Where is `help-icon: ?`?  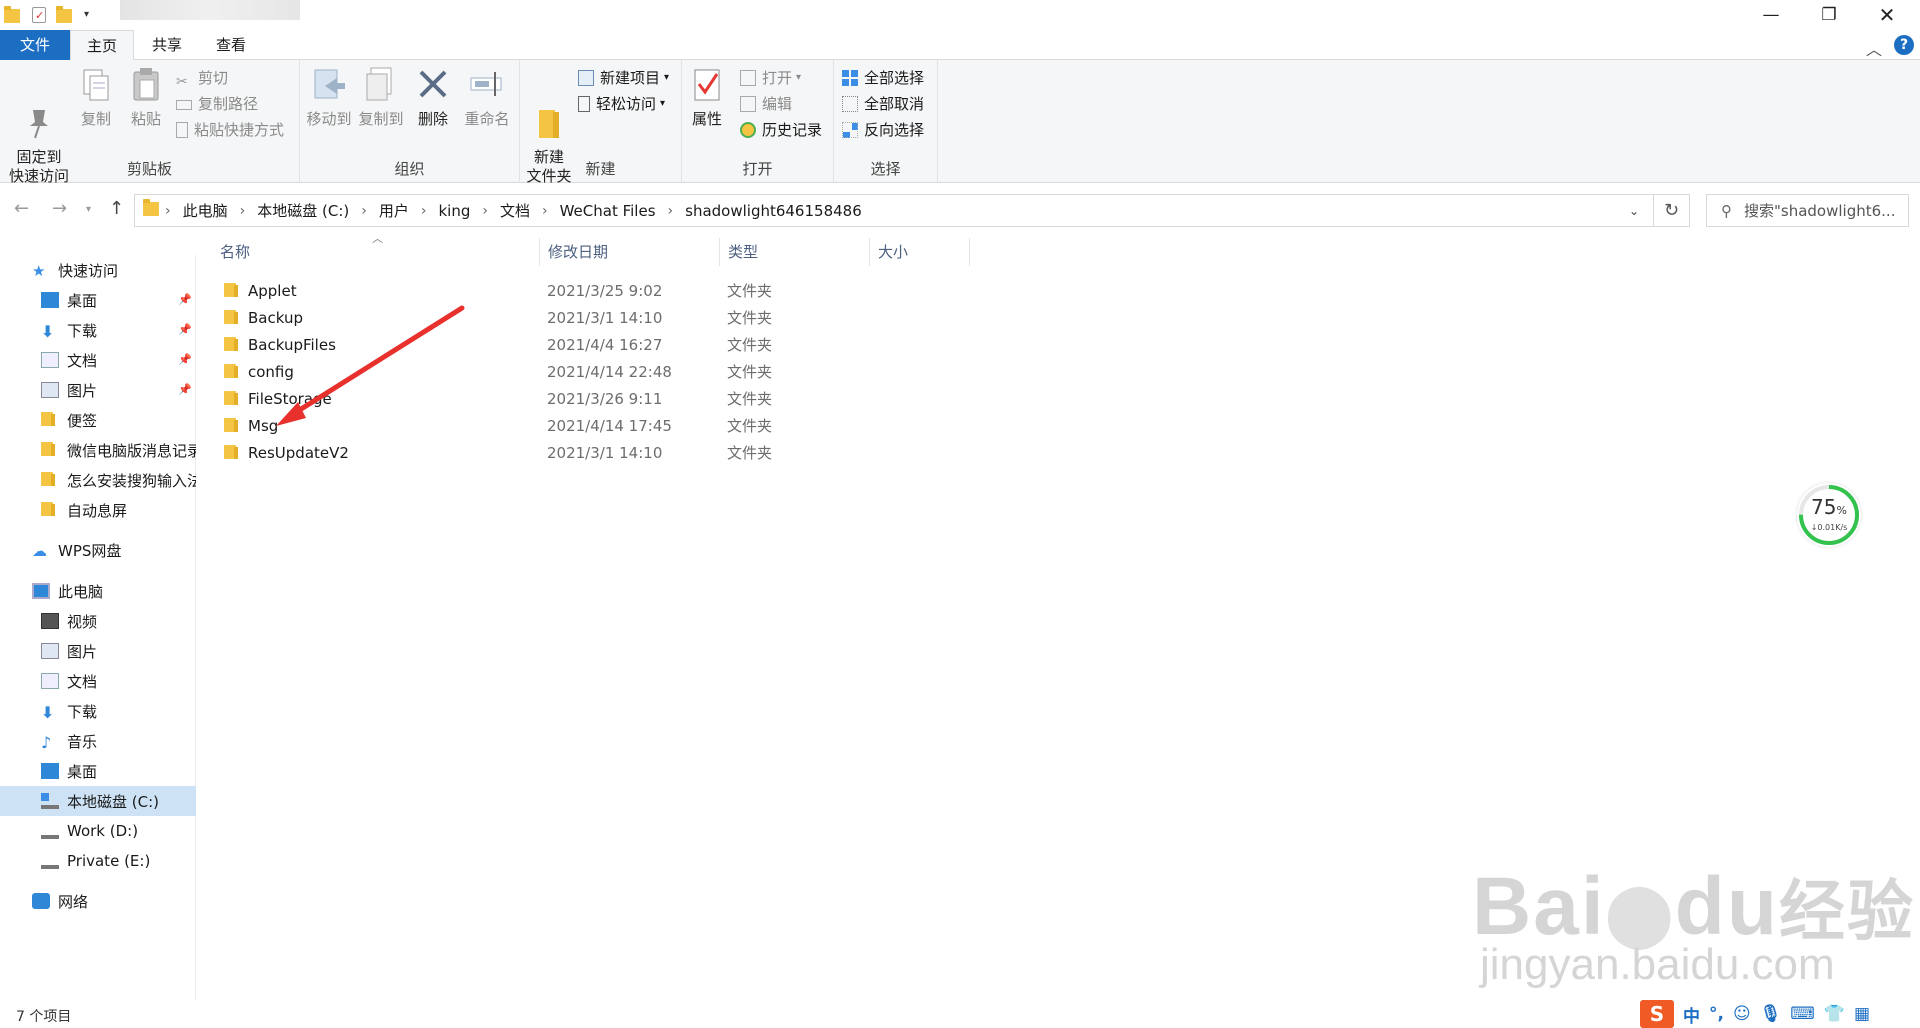
help-icon: ? is located at coordinates (1904, 45).